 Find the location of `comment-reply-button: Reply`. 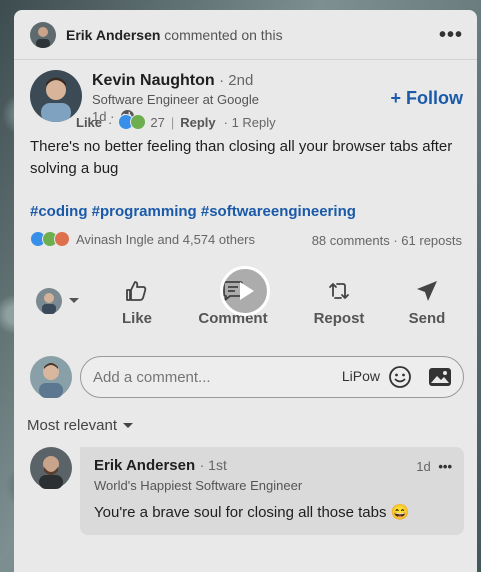

comment-reply-button: Reply is located at coordinates (197, 122).